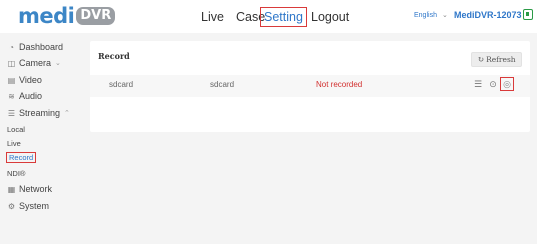  Describe the element at coordinates (21, 157) in the screenshot. I see `sidebar-subitem-record: Record` at that location.